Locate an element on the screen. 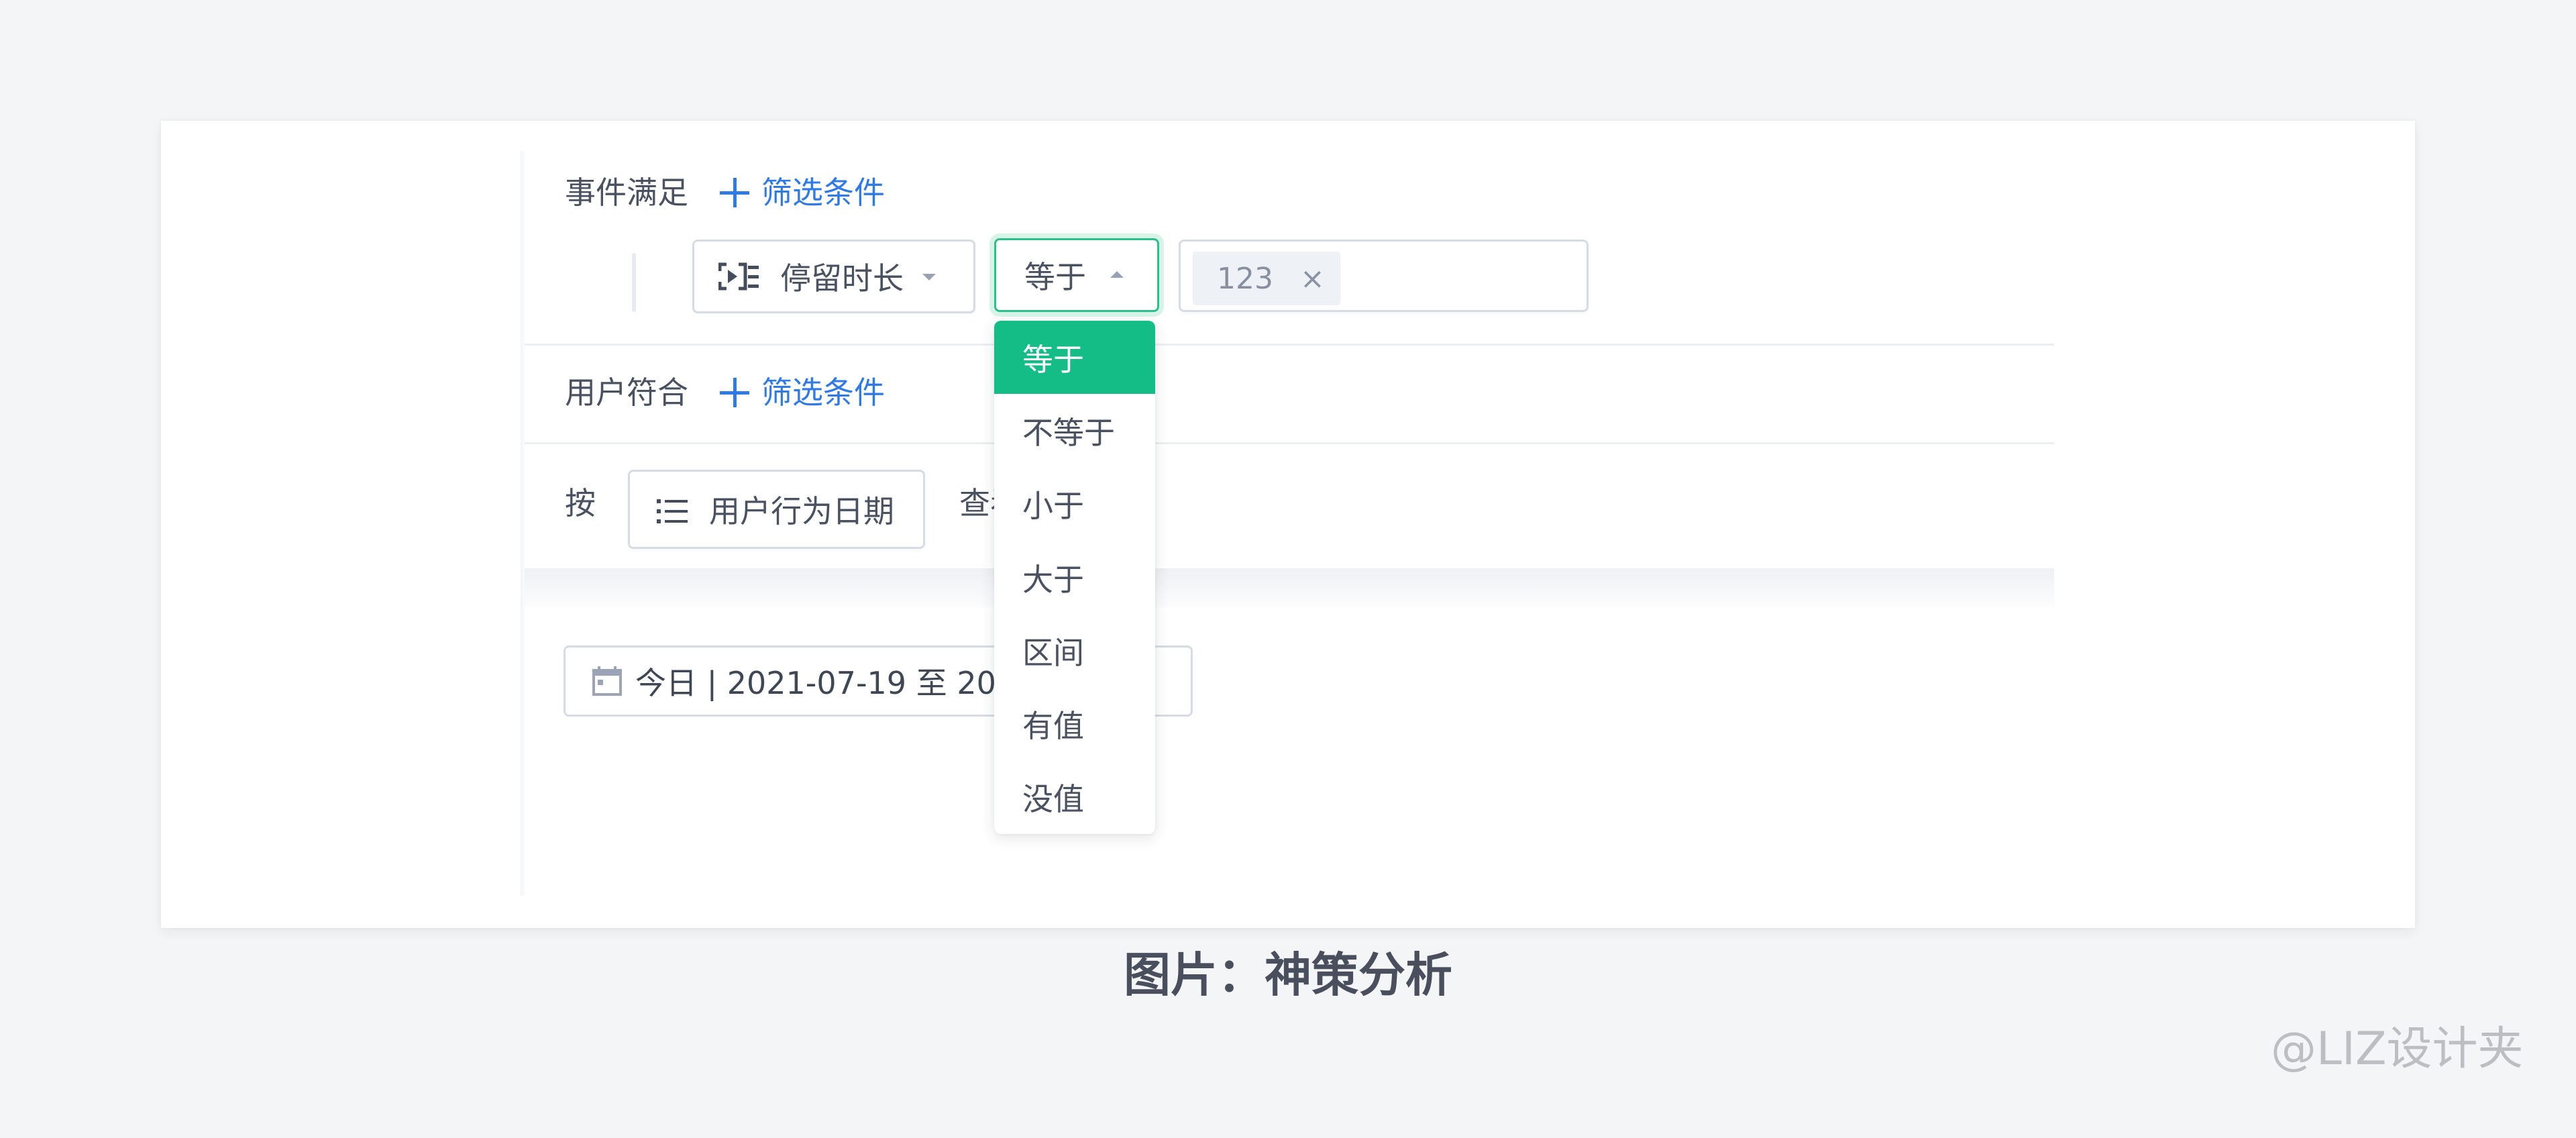  value-tag: 123 × is located at coordinates (1266, 278).